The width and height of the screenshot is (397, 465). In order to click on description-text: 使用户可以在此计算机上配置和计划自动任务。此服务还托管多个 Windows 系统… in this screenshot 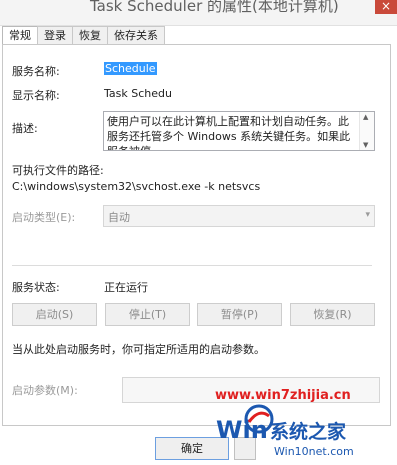, I will do `click(229, 132)`.